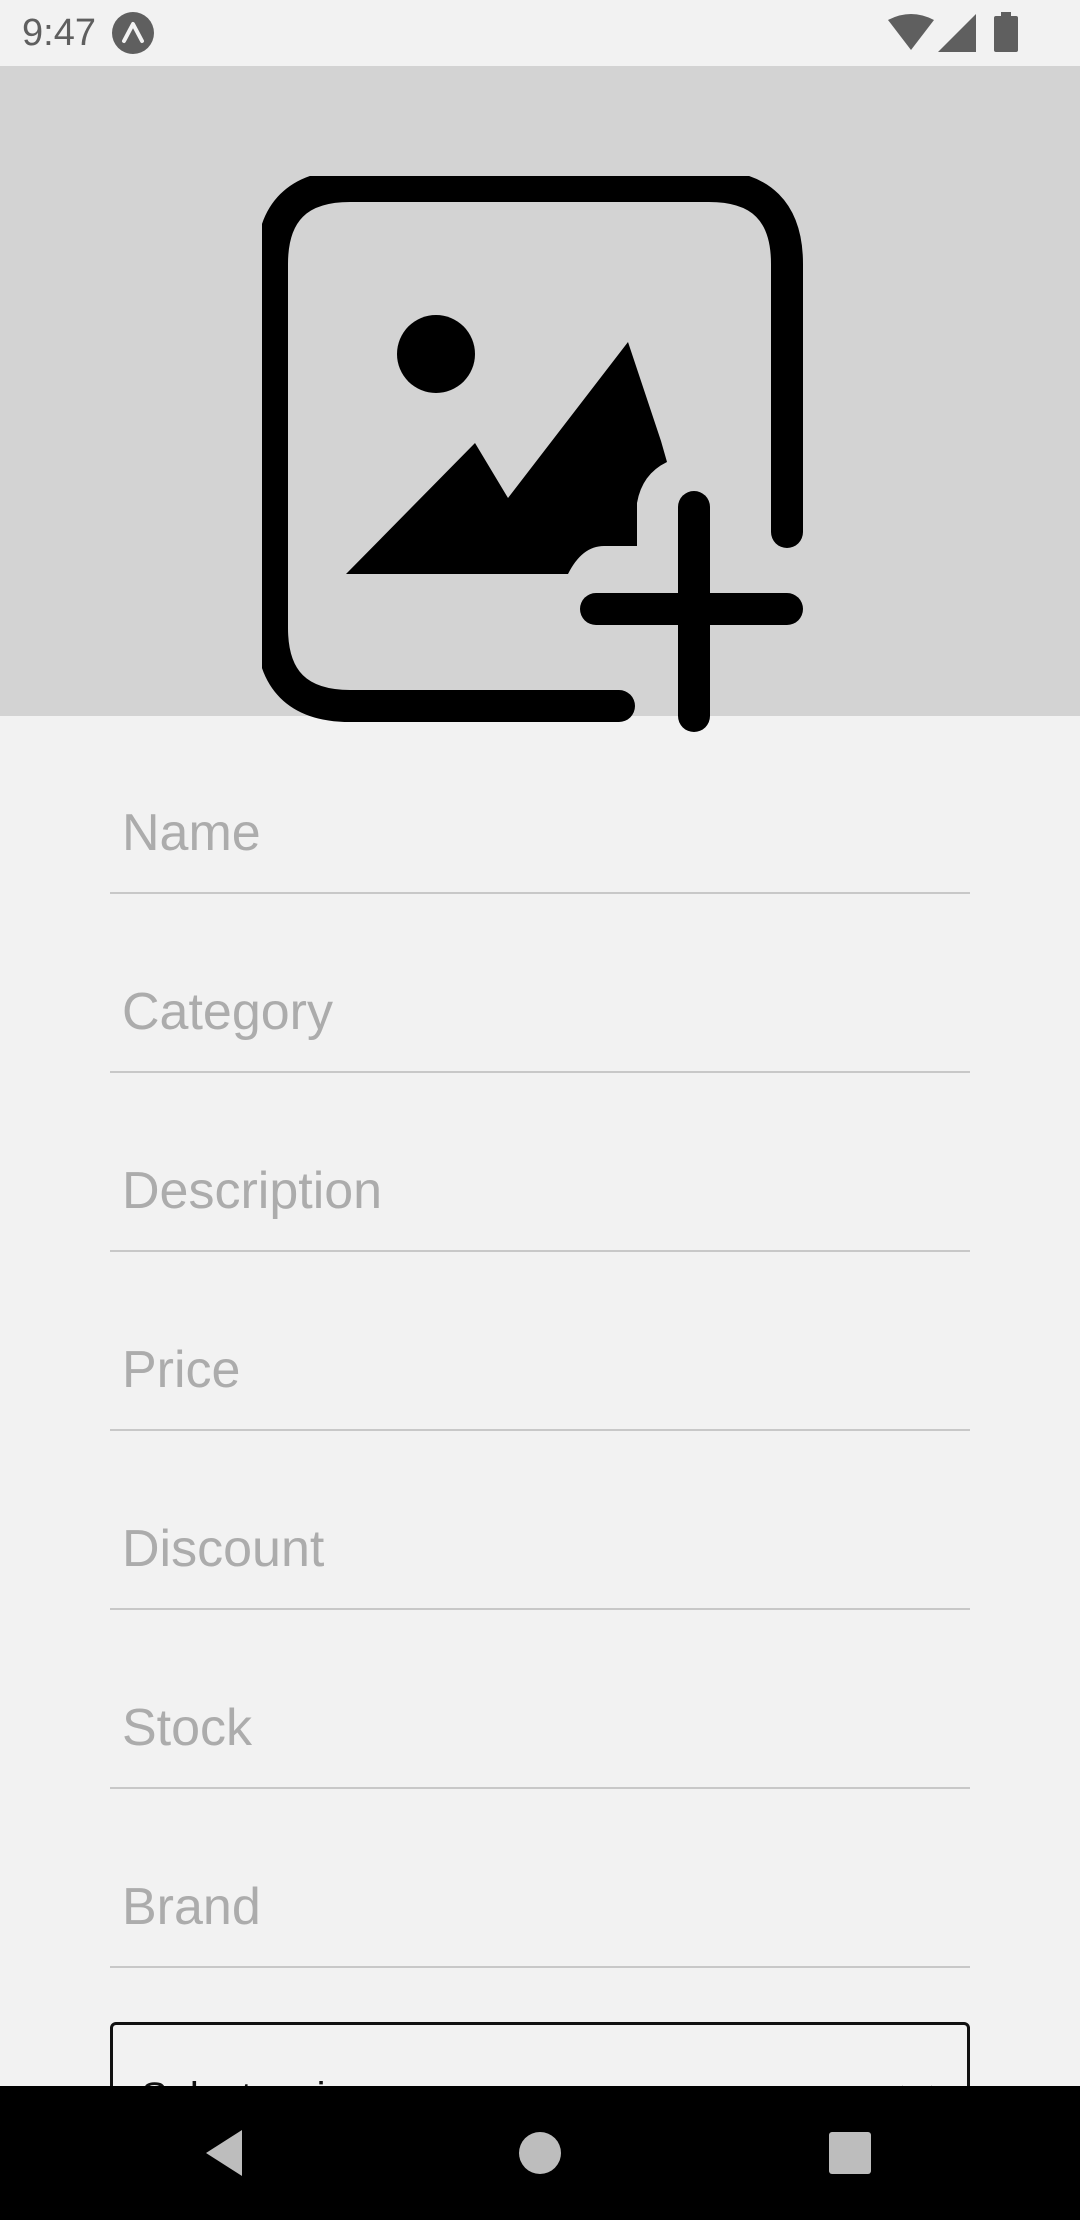 The image size is (1080, 2220). What do you see at coordinates (911, 32) in the screenshot?
I see `wifi-icon` at bounding box center [911, 32].